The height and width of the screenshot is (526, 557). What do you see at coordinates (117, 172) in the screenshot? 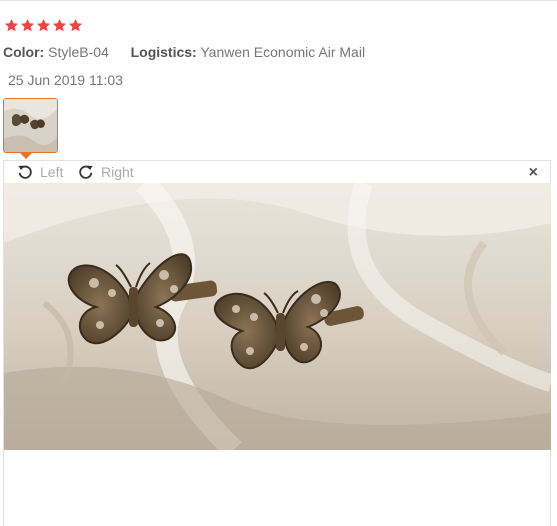
I see `rotate-right-label: Right` at bounding box center [117, 172].